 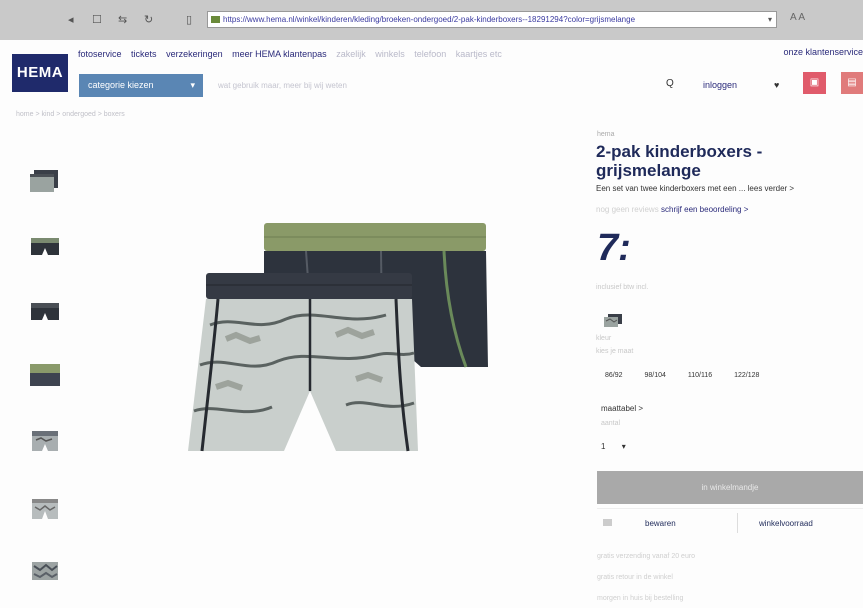 I want to click on back-icon: ◂, so click(x=71, y=19).